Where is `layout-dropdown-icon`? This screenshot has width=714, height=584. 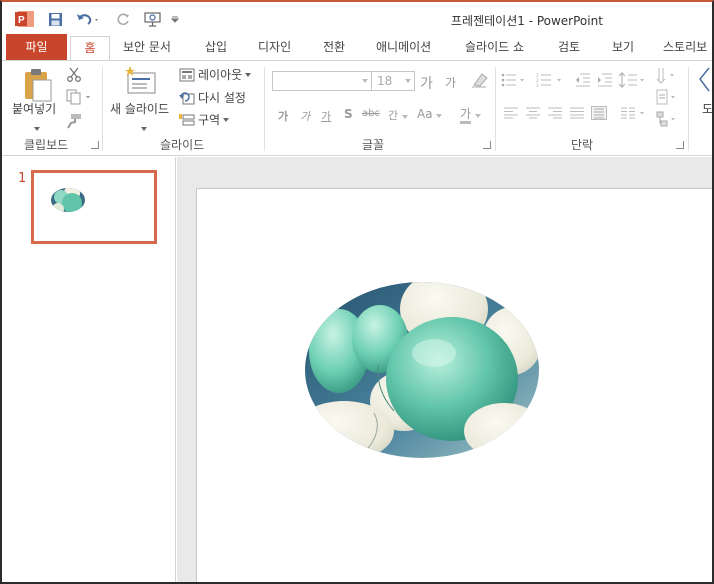
layout-dropdown-icon is located at coordinates (248, 74).